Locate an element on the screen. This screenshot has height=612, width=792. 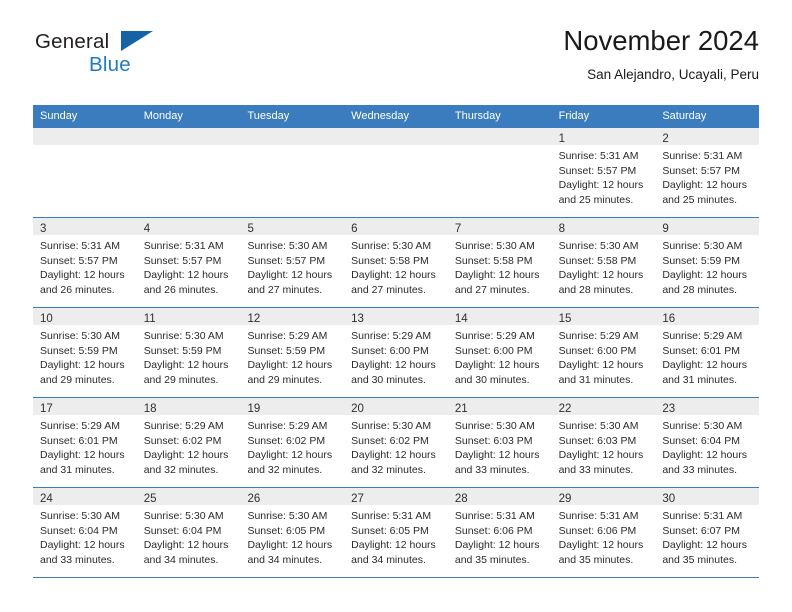
sunset-text: Sunset: 5:59 PM is located at coordinates (182, 350).